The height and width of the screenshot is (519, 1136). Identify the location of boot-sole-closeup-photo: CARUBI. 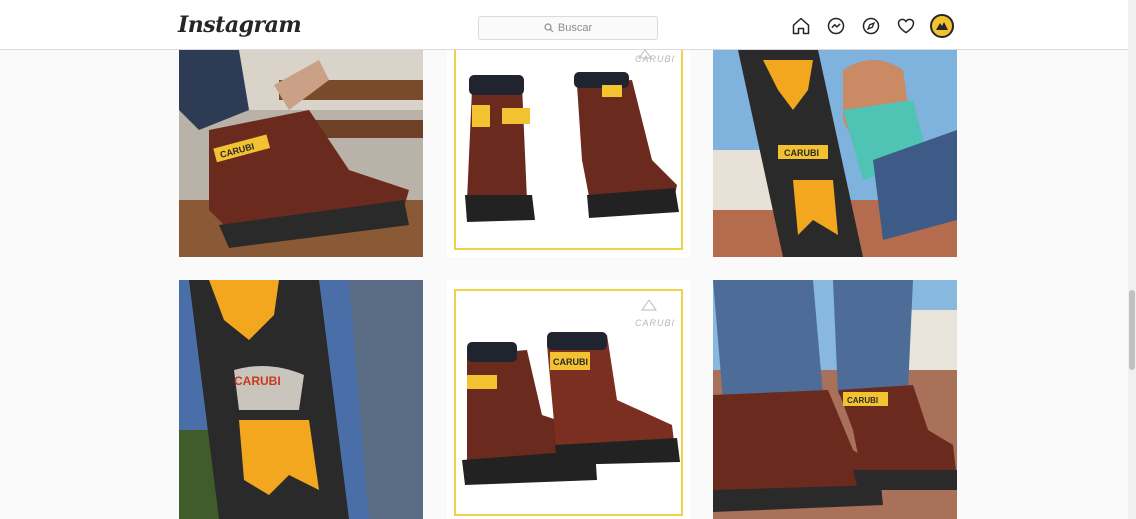
(301, 399).